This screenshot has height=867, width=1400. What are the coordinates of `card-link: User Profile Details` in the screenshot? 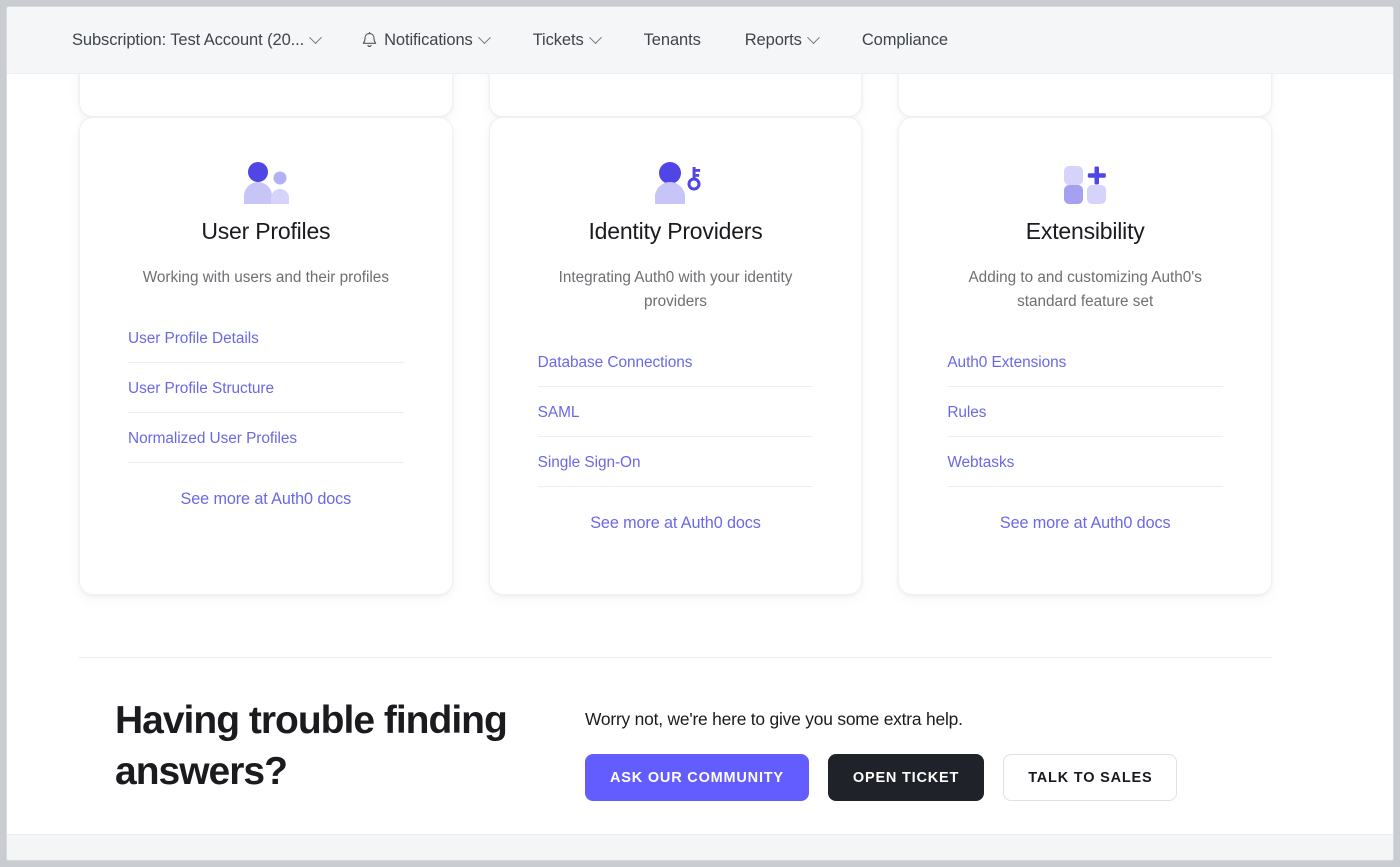 It's located at (193, 338).